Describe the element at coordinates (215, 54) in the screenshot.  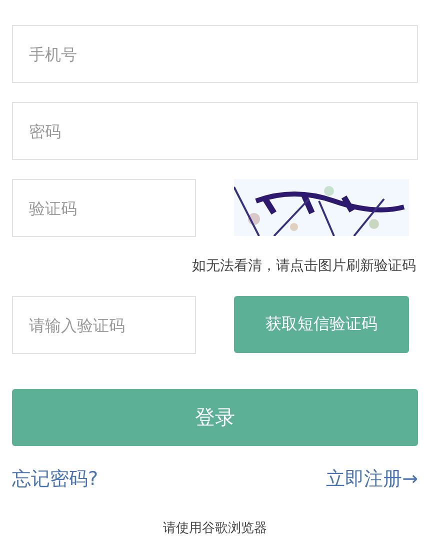
I see `input-field: 手机号` at that location.